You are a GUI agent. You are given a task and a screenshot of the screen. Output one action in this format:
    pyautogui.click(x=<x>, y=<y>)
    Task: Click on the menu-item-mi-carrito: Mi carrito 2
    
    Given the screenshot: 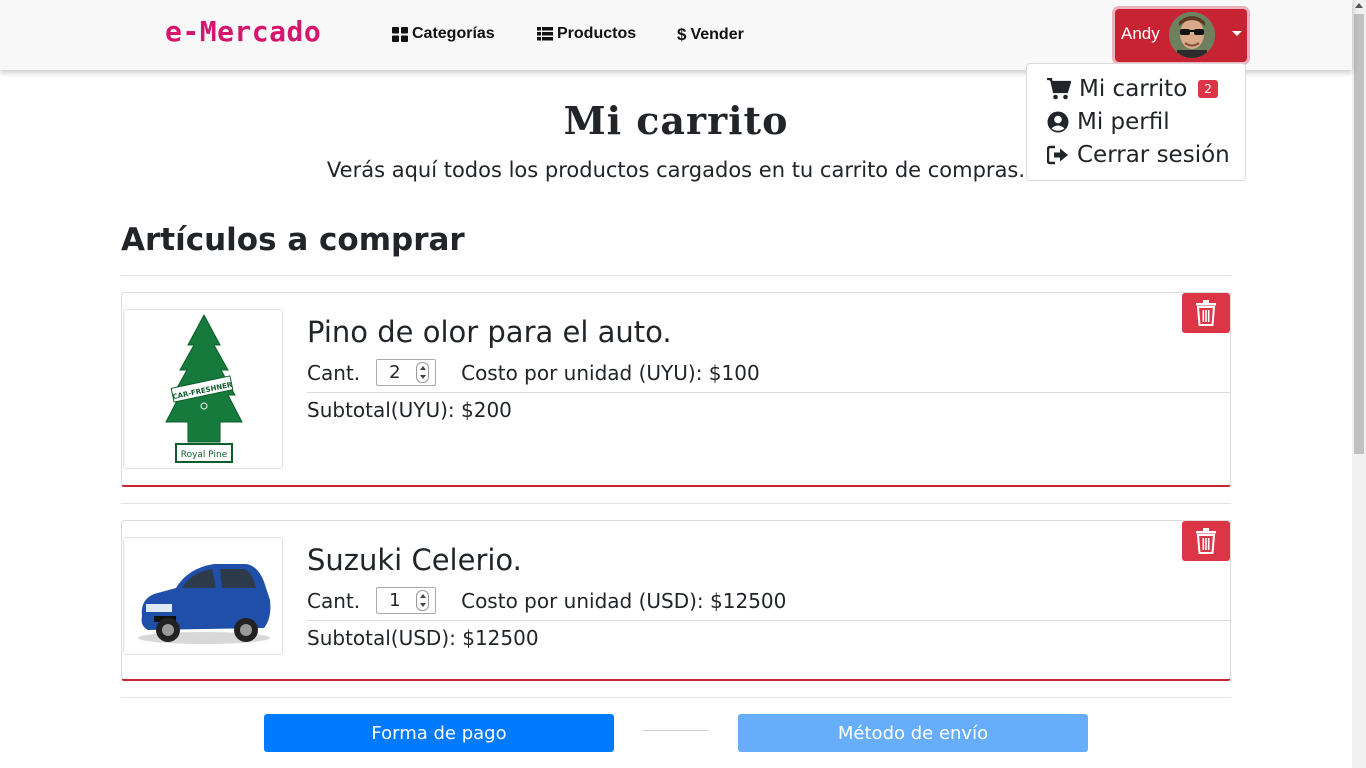 What is the action you would take?
    pyautogui.click(x=1132, y=89)
    